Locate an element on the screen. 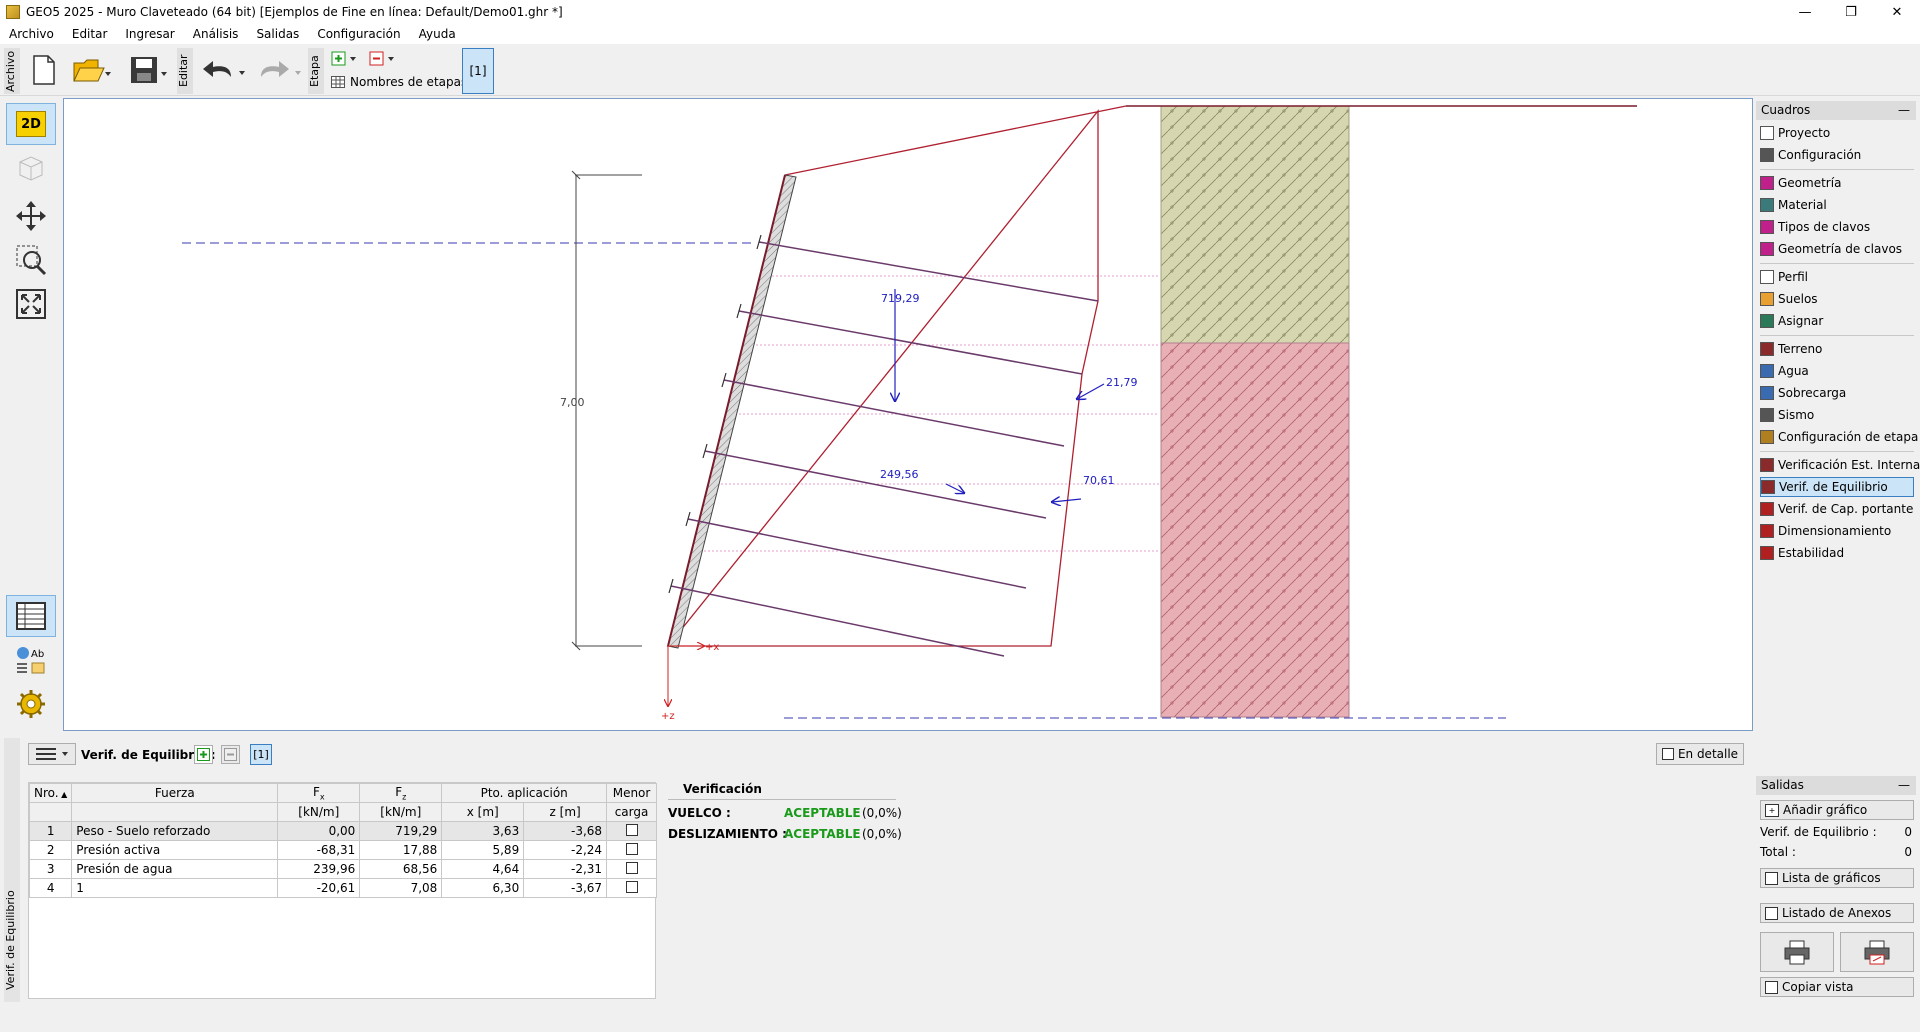  cuadro-item-verificación-est-interna: Verificación Est. Interna is located at coordinates (1840, 465).